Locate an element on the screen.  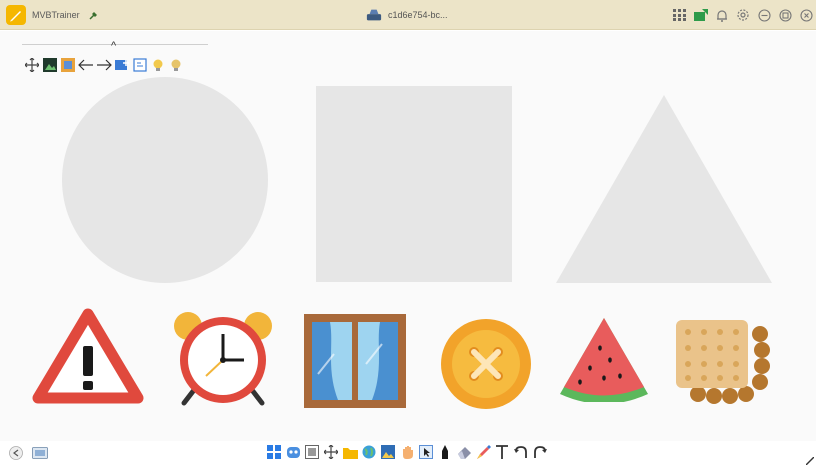
gear-icon is located at coordinates (743, 15).